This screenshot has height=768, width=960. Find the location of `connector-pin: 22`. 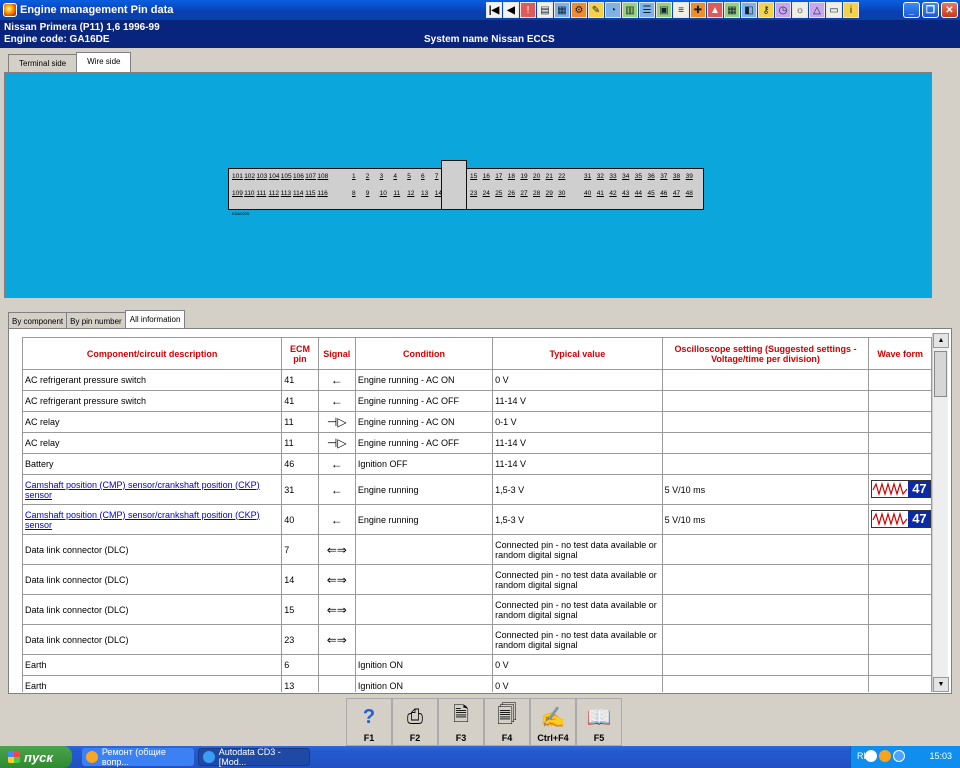

connector-pin: 22 is located at coordinates (561, 176).